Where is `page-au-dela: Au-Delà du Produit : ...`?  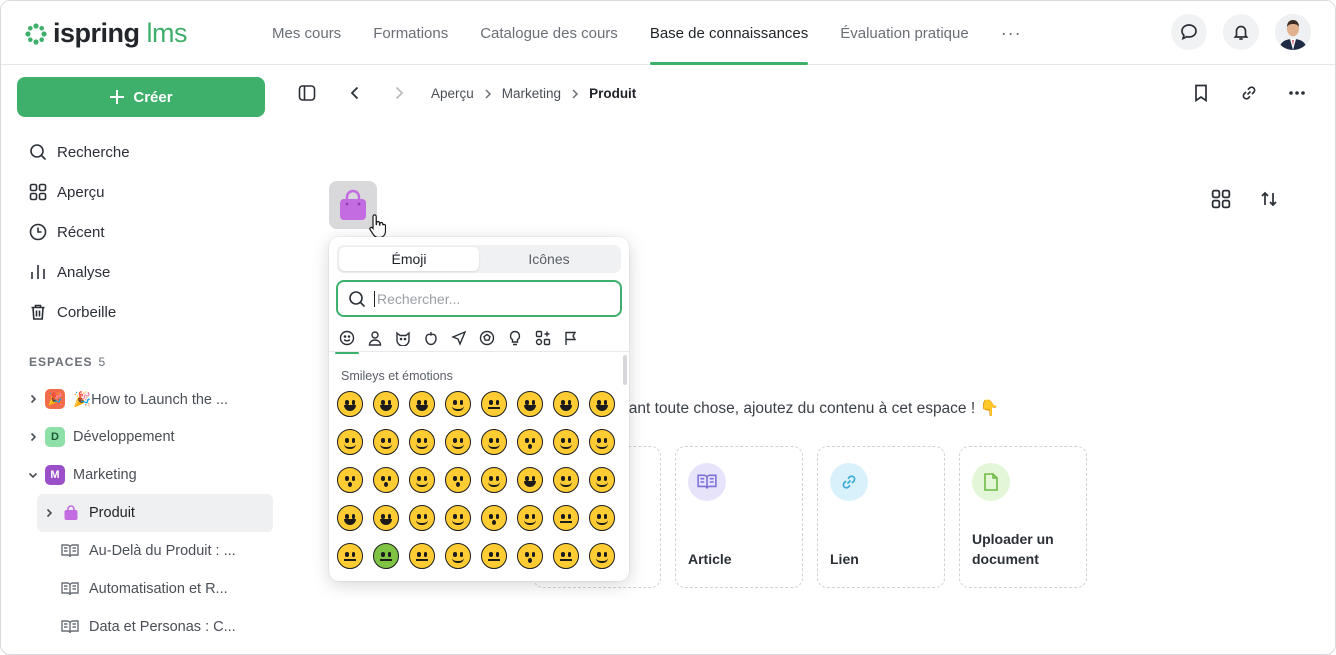
page-au-dela: Au-Delà du Produit : ... is located at coordinates (149, 551).